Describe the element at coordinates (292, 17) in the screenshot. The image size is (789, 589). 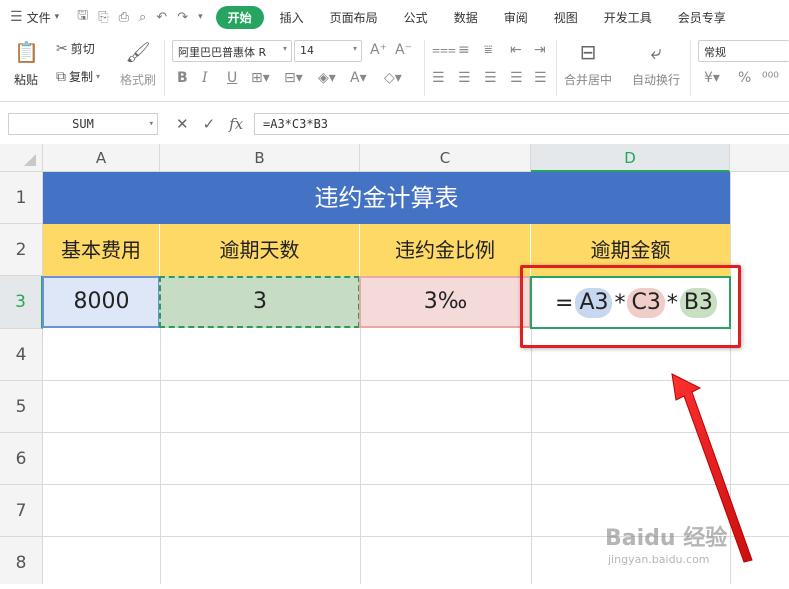
I see `tab-insert: 插入` at that location.